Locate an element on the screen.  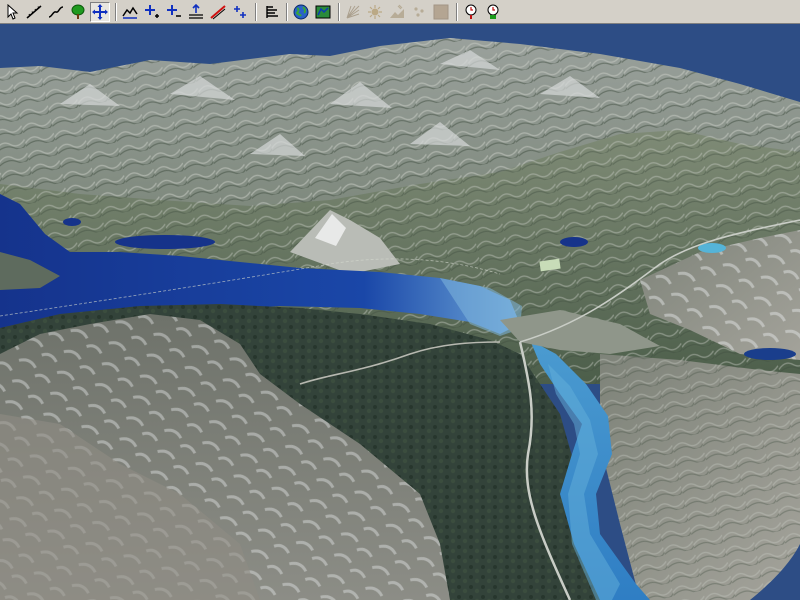
stopwatch-green-icon is located at coordinates (493, 11).